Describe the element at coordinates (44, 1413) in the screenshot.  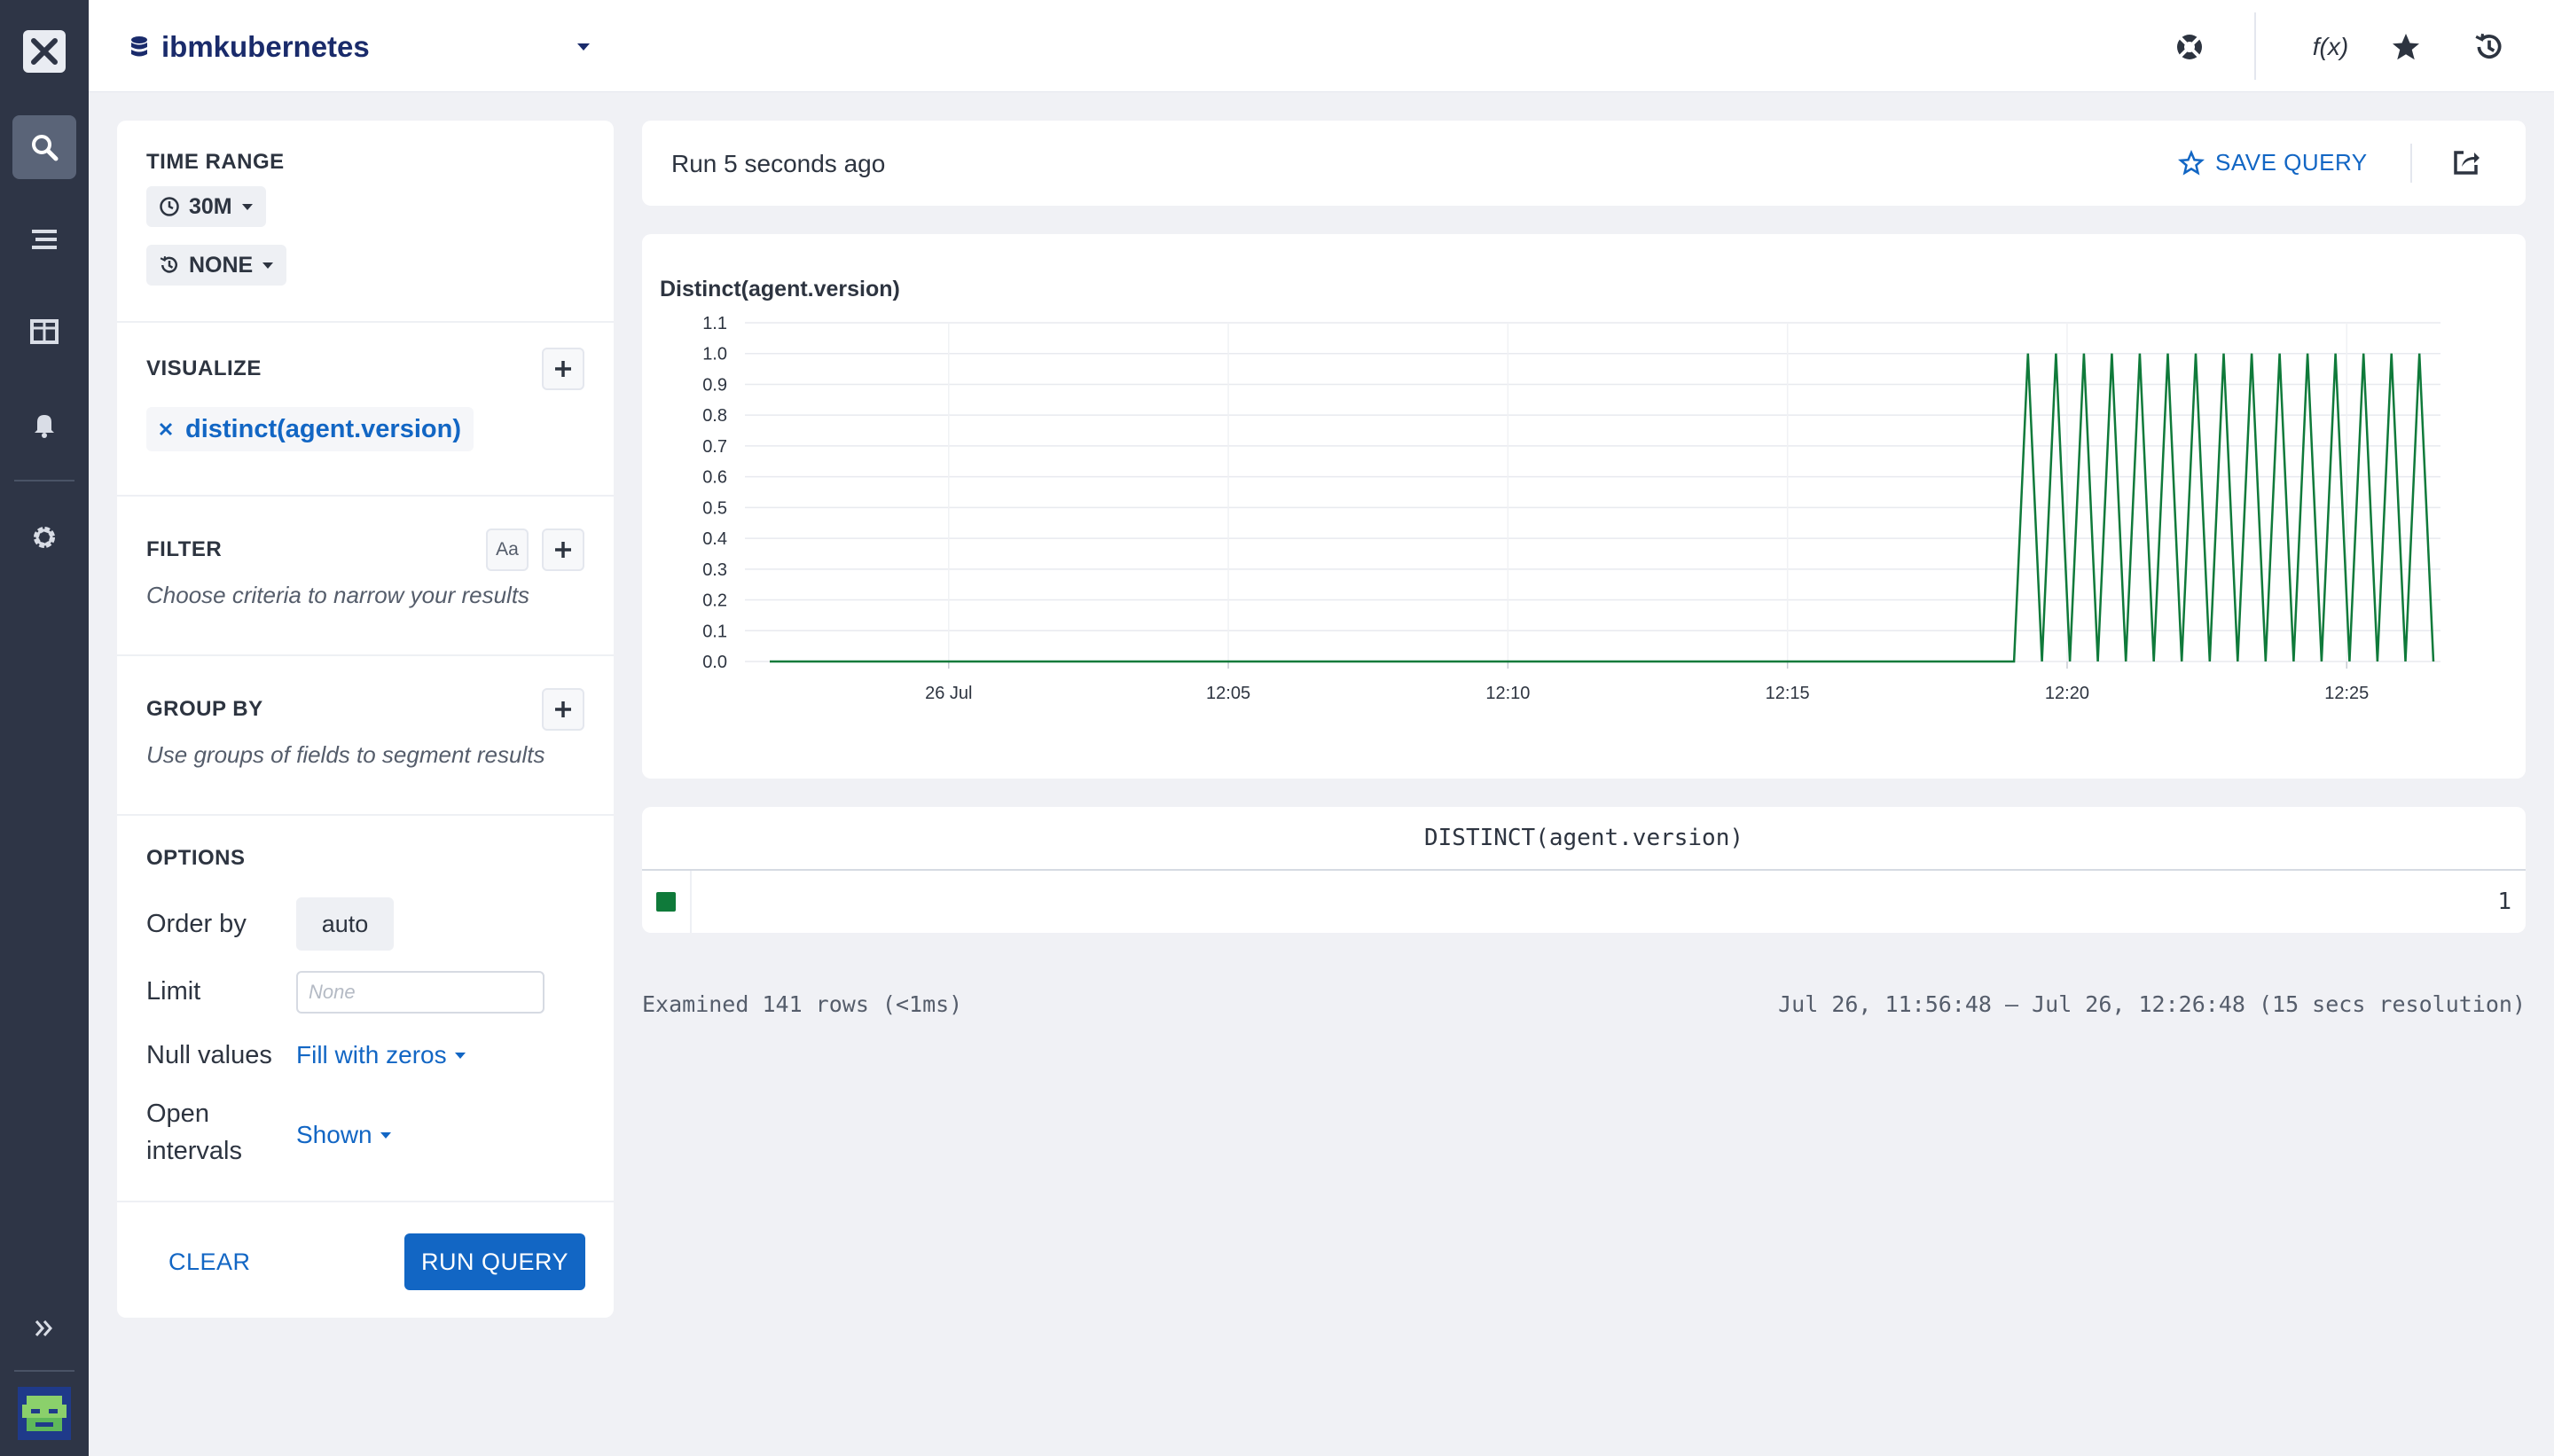
I see `avatar` at that location.